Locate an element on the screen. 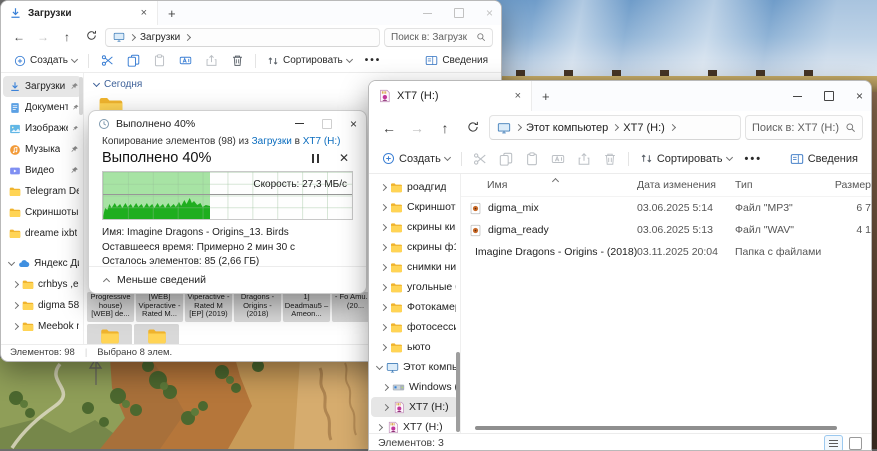 This screenshot has width=877, height=451. destination-link: XT7 (H:) is located at coordinates (322, 141).